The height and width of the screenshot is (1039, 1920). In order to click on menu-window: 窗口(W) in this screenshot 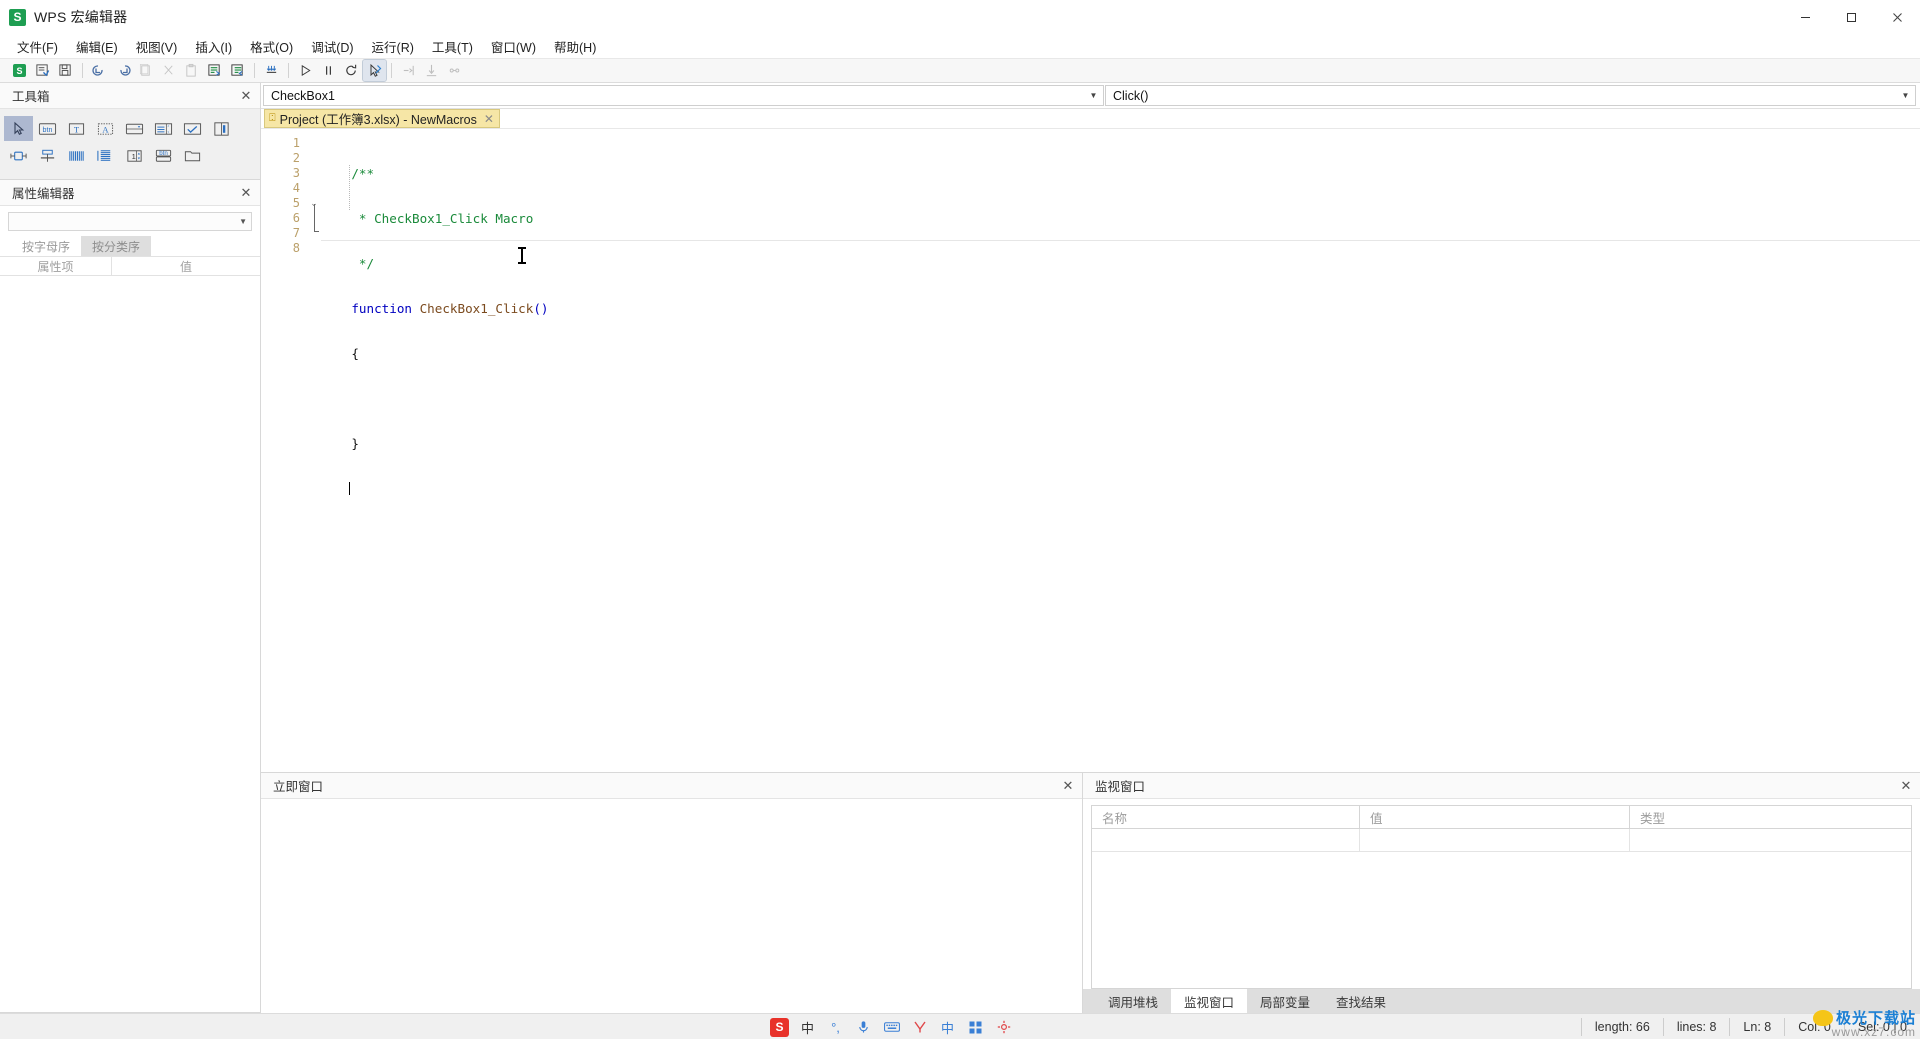, I will do `click(513, 46)`.